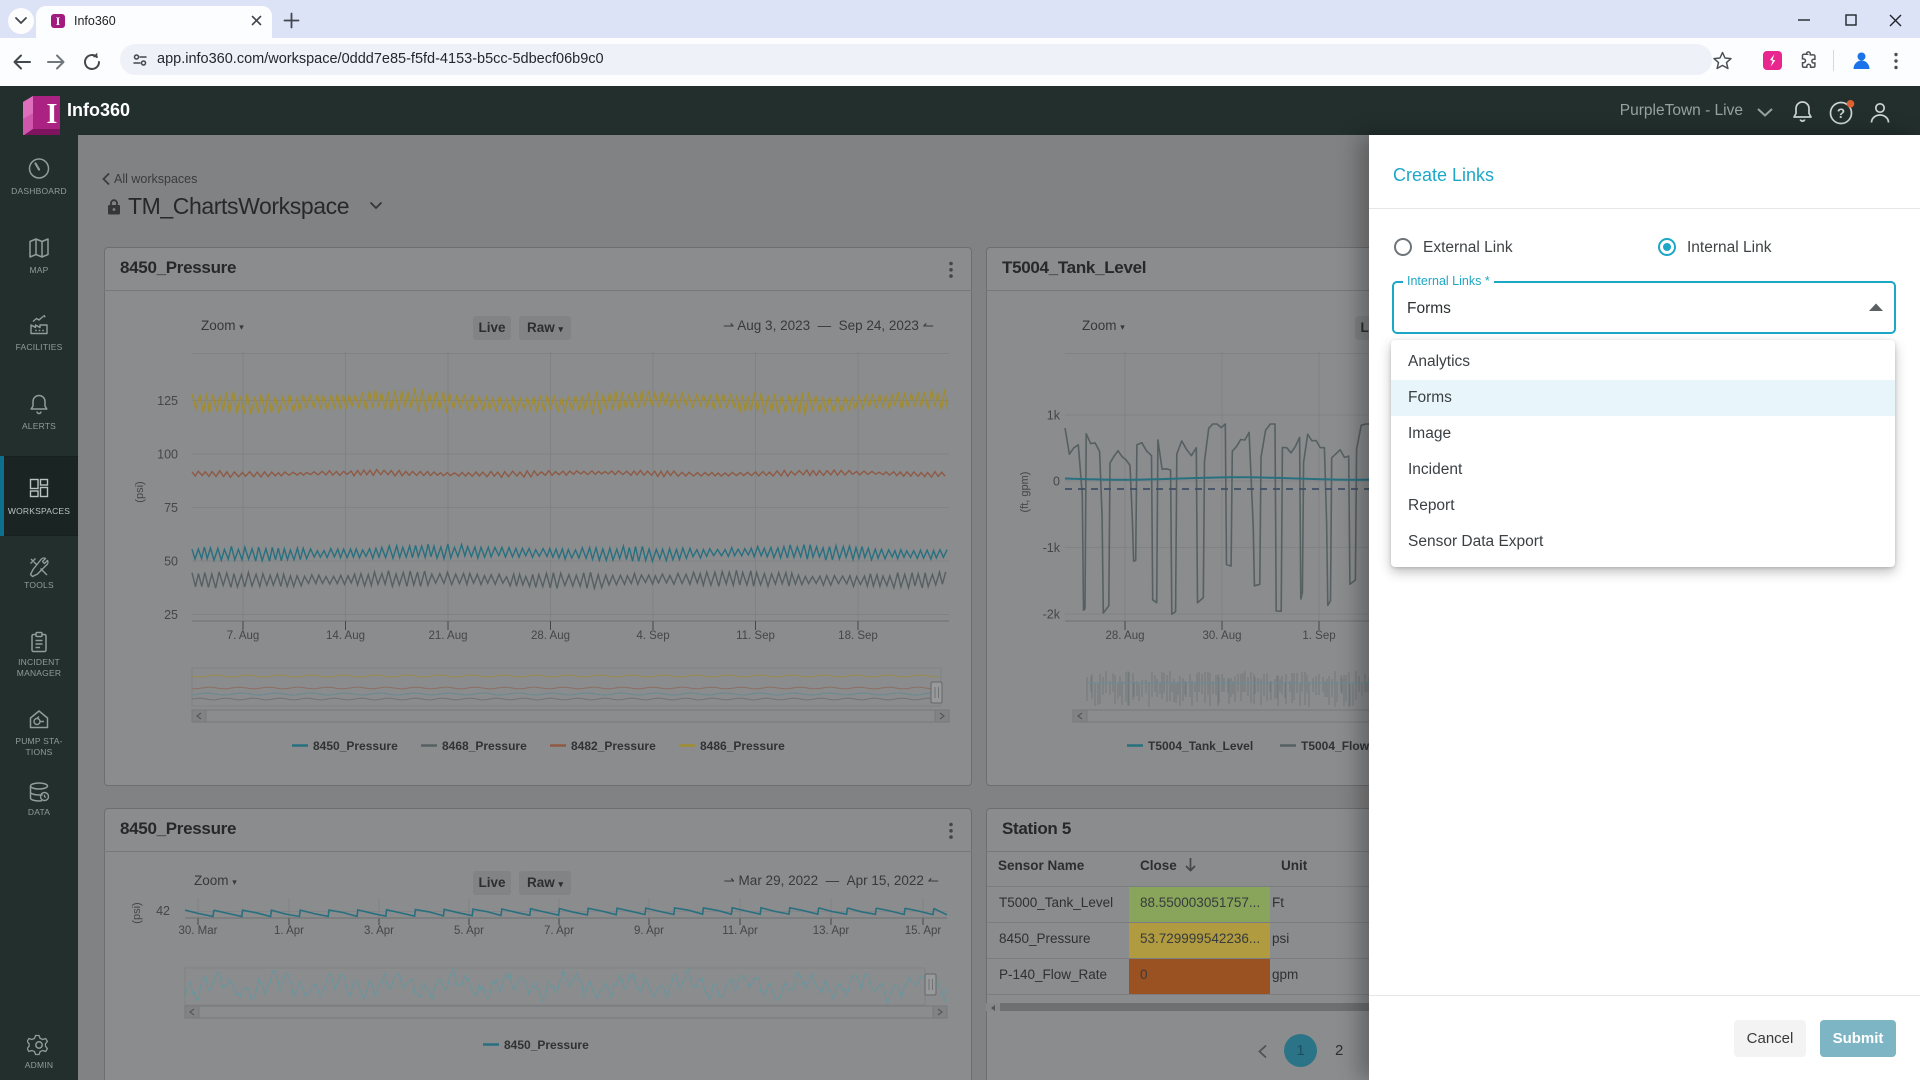 The width and height of the screenshot is (1920, 1080). I want to click on svg-text: I, so click(52, 114).